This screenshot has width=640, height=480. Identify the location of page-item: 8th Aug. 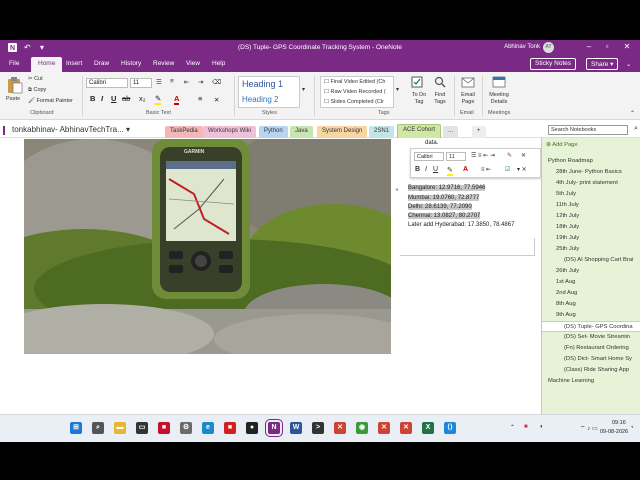
(591, 304).